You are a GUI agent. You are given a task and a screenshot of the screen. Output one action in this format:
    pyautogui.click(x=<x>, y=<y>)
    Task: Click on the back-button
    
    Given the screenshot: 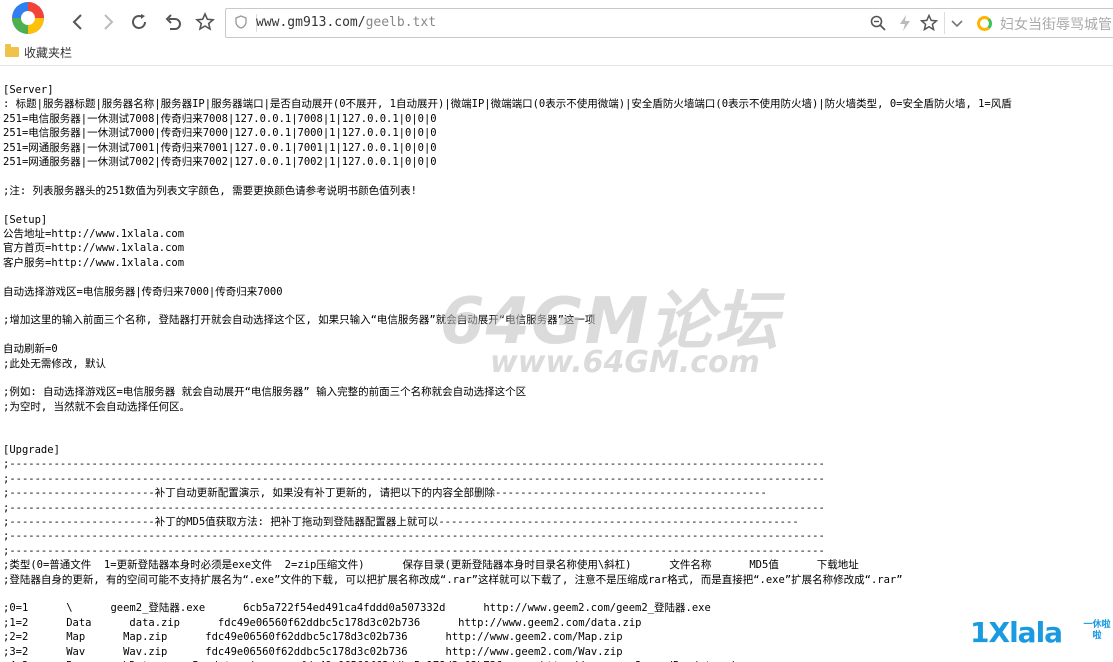 What is the action you would take?
    pyautogui.click(x=78, y=22)
    